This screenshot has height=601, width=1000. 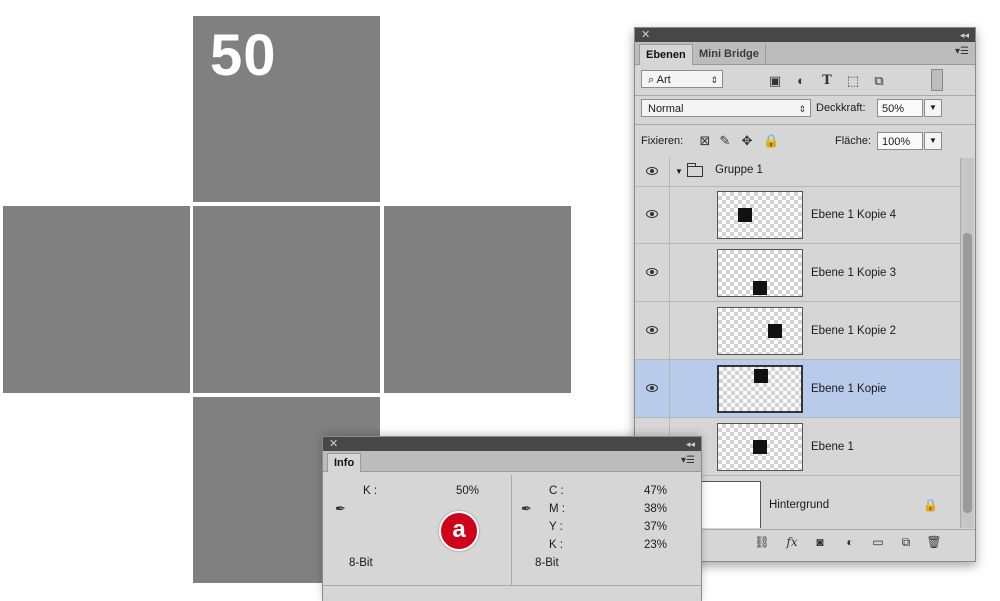 What do you see at coordinates (854, 214) in the screenshot?
I see `layer-name: Ebene 1 Kopie 4` at bounding box center [854, 214].